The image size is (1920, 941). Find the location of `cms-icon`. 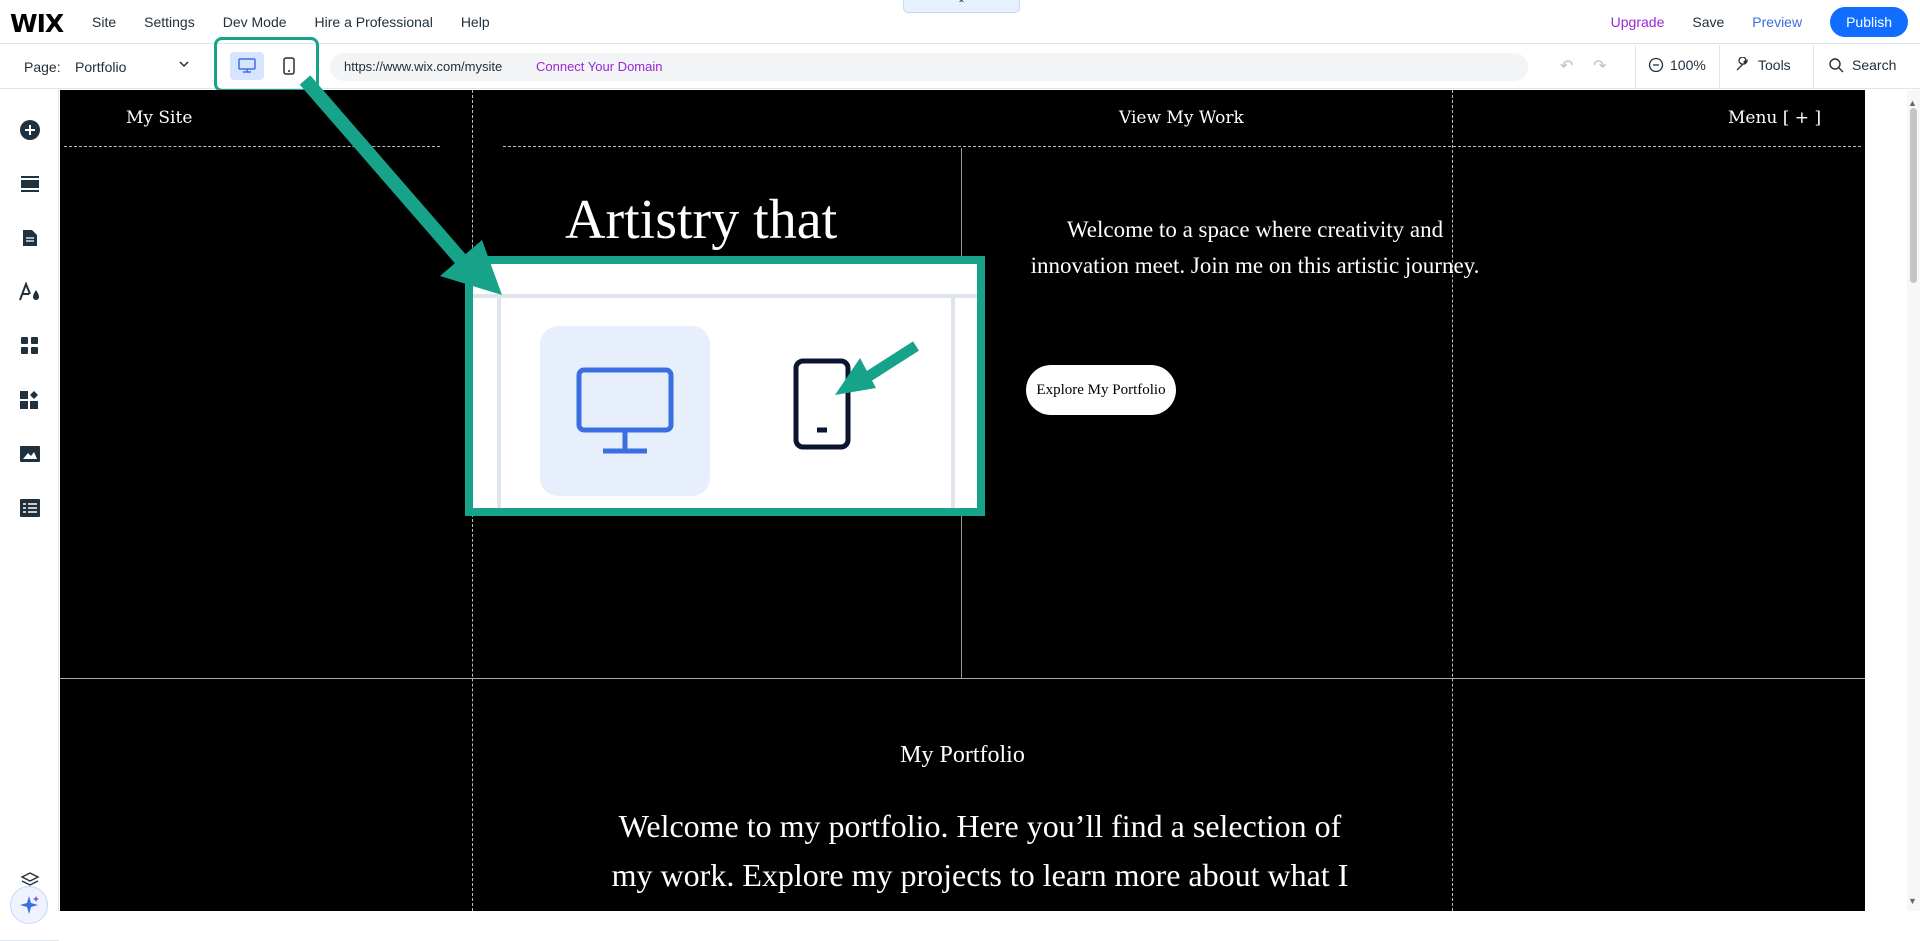

cms-icon is located at coordinates (30, 508).